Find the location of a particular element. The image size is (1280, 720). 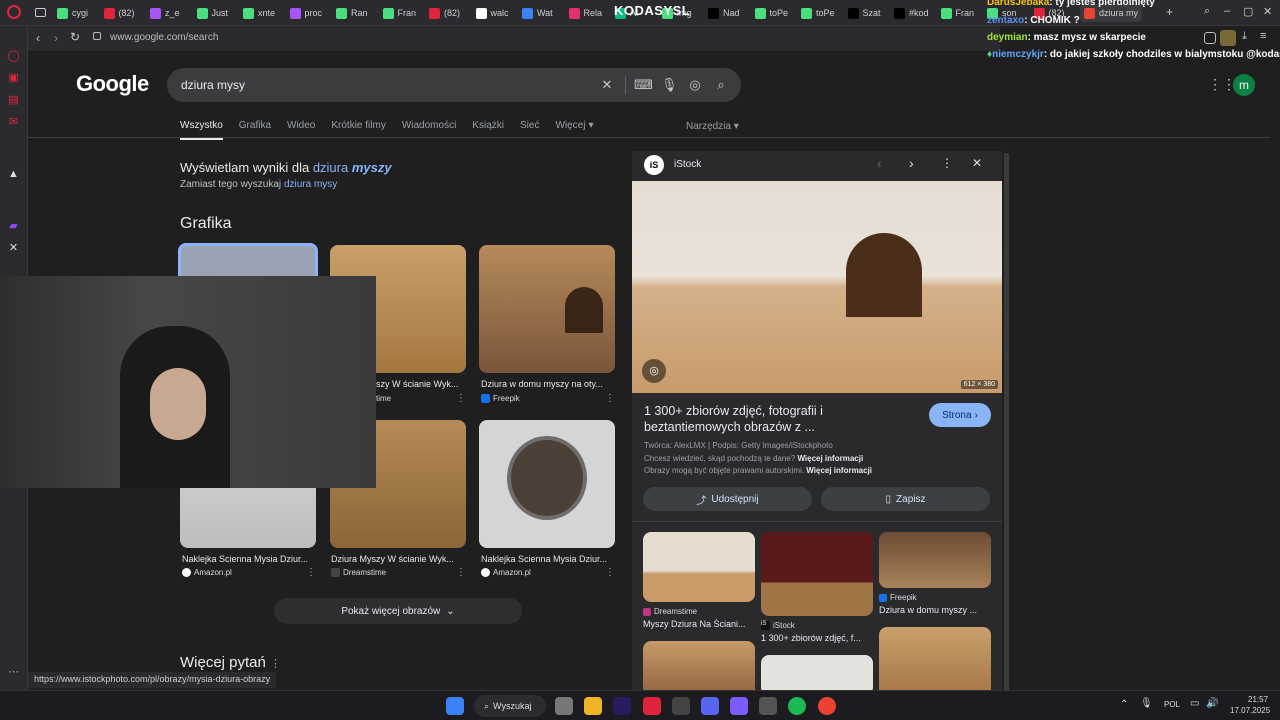

next-icon: › is located at coordinates (911, 163).